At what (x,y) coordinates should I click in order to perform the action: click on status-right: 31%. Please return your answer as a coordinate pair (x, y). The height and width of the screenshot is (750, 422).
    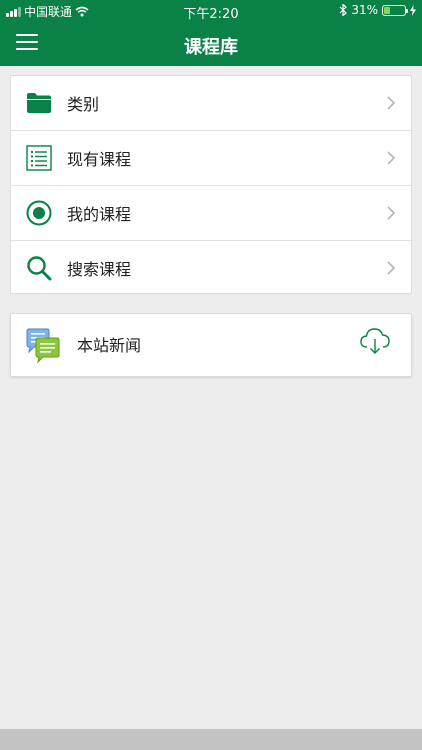
    Looking at the image, I should click on (377, 10).